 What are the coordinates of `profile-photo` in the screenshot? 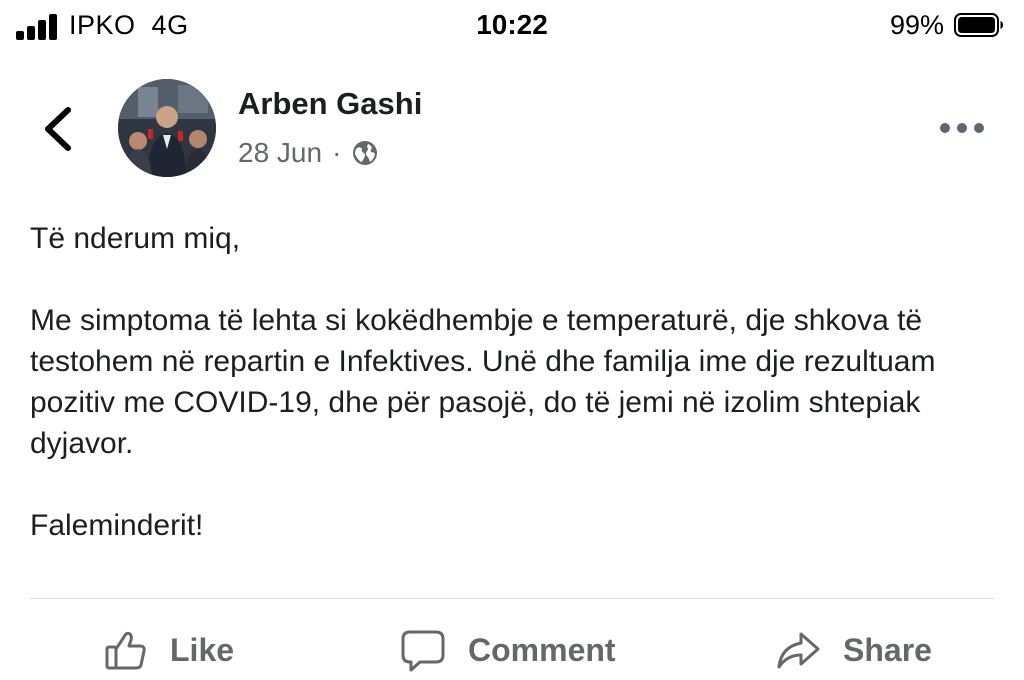 It's located at (167, 128).